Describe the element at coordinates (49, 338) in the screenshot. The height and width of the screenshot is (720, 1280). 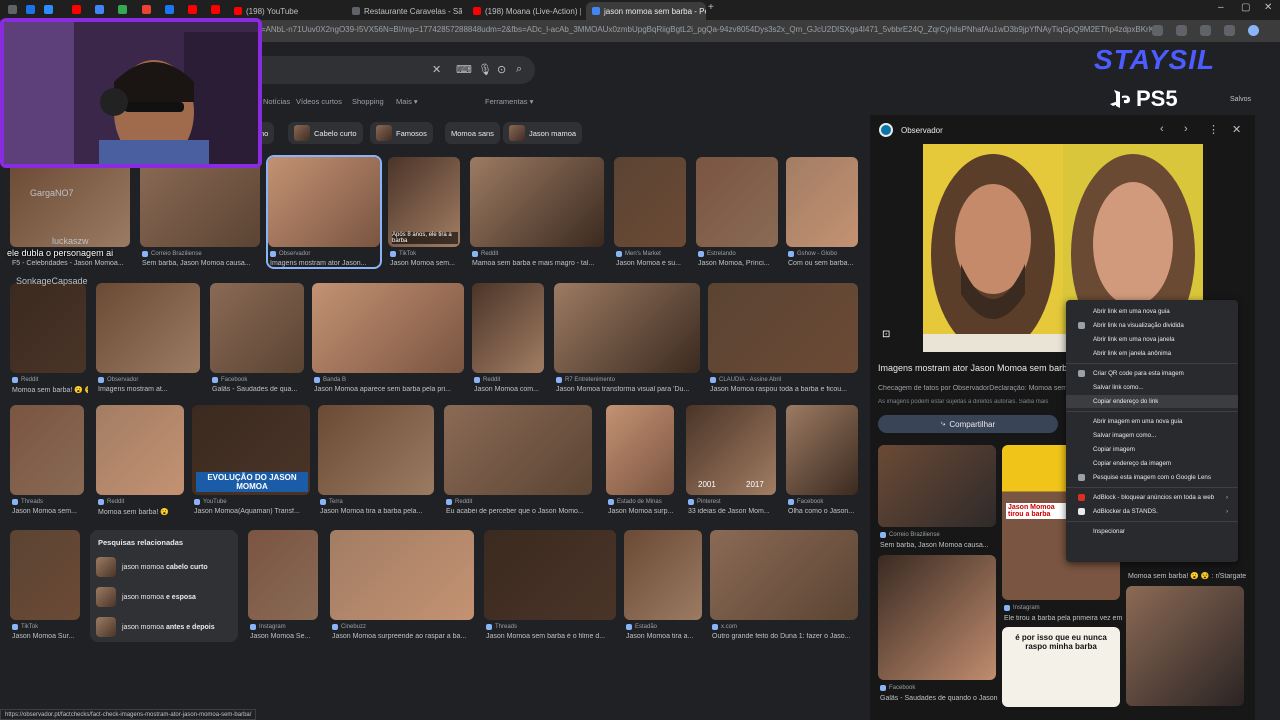
I see `image-result: Reddit Momoa sem barba! 😮 😵` at that location.